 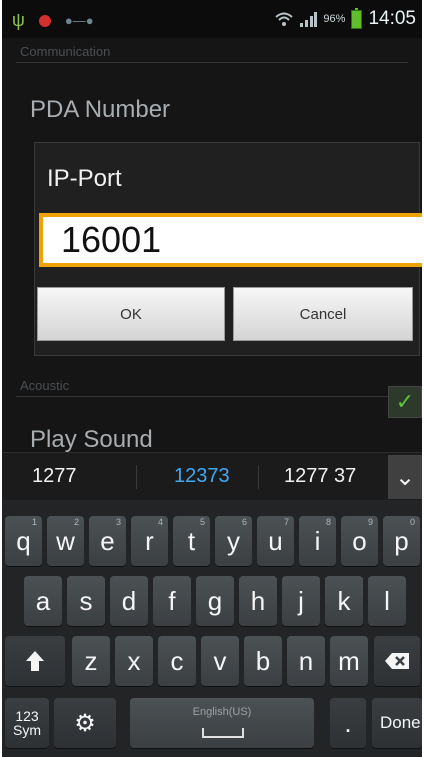 I want to click on backspace-icon, so click(x=397, y=661).